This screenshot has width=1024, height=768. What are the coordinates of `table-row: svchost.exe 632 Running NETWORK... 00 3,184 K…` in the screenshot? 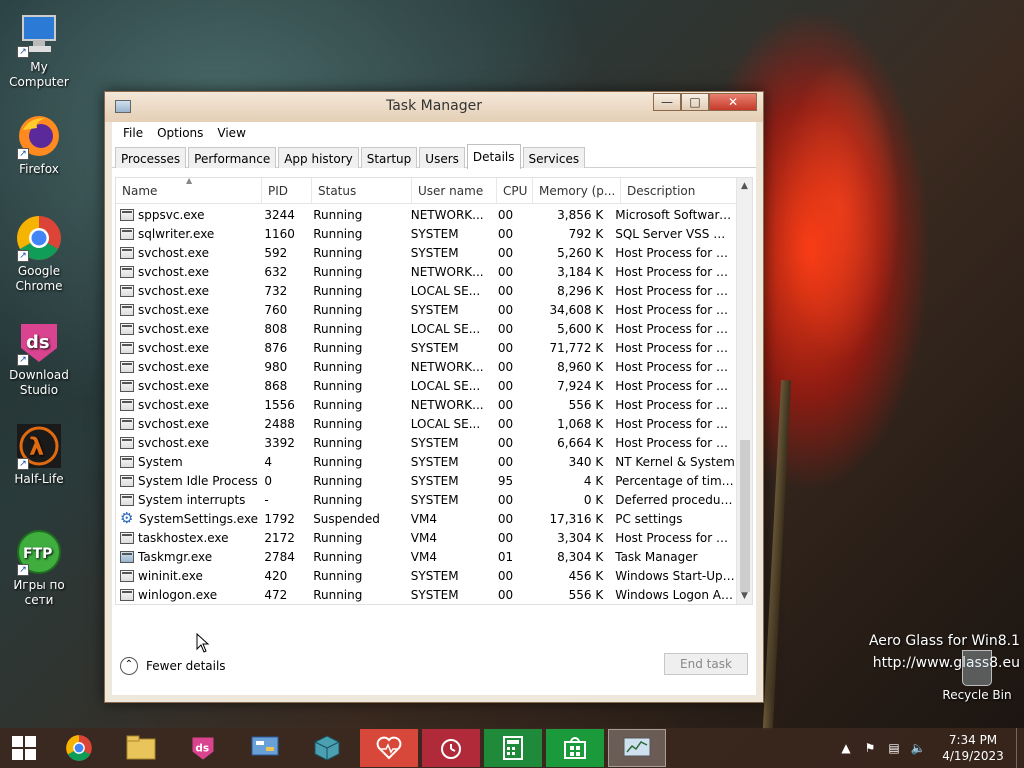 It's located at (426, 271).